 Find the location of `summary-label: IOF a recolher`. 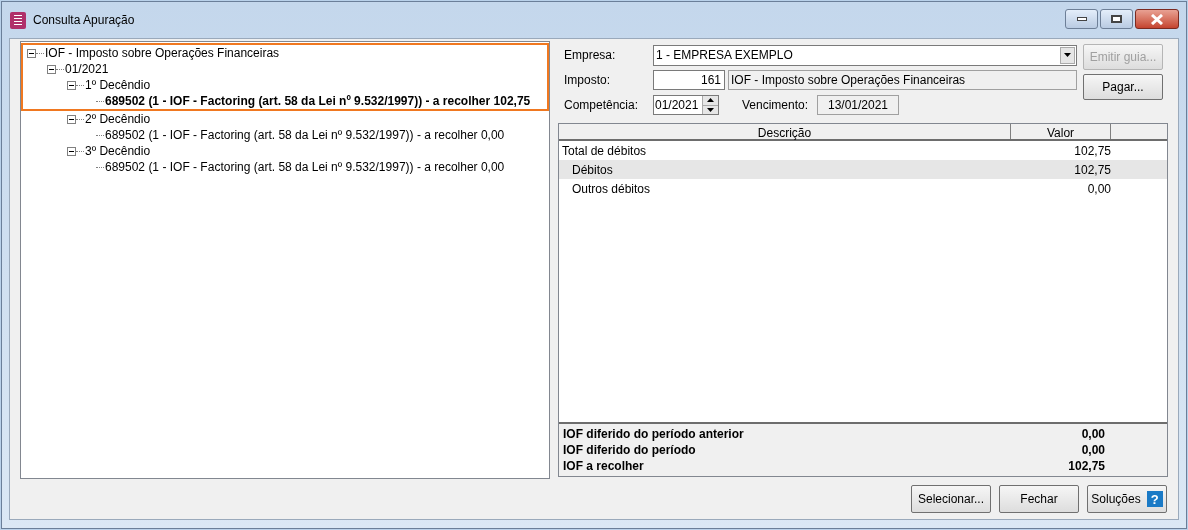

summary-label: IOF a recolher is located at coordinates (603, 466).